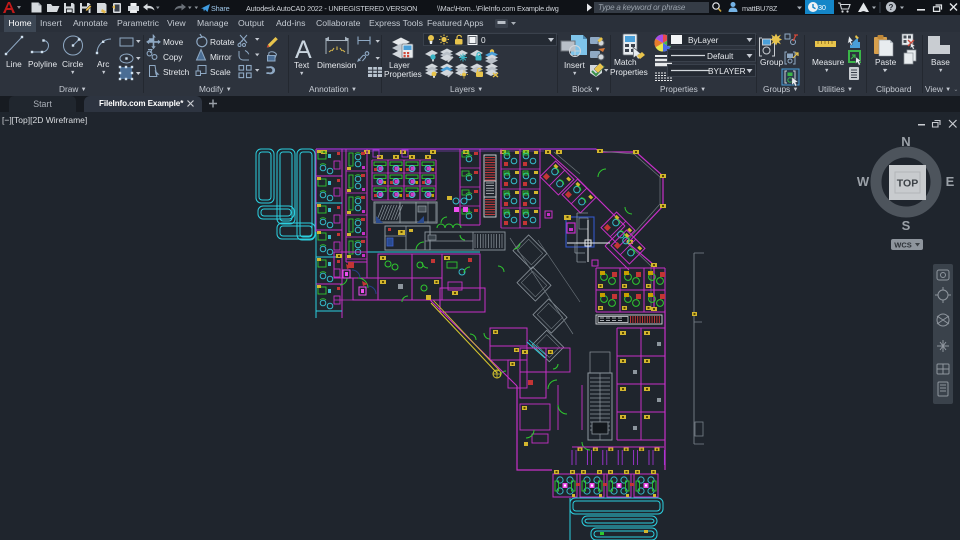 This screenshot has height=540, width=960. What do you see at coordinates (905, 141) in the screenshot?
I see `svg-text: N` at bounding box center [905, 141].